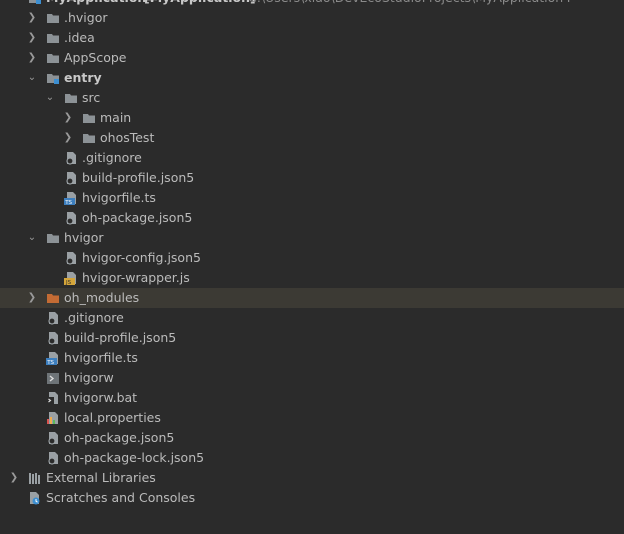  What do you see at coordinates (91, 97) in the screenshot?
I see `tree-item-label: src` at bounding box center [91, 97].